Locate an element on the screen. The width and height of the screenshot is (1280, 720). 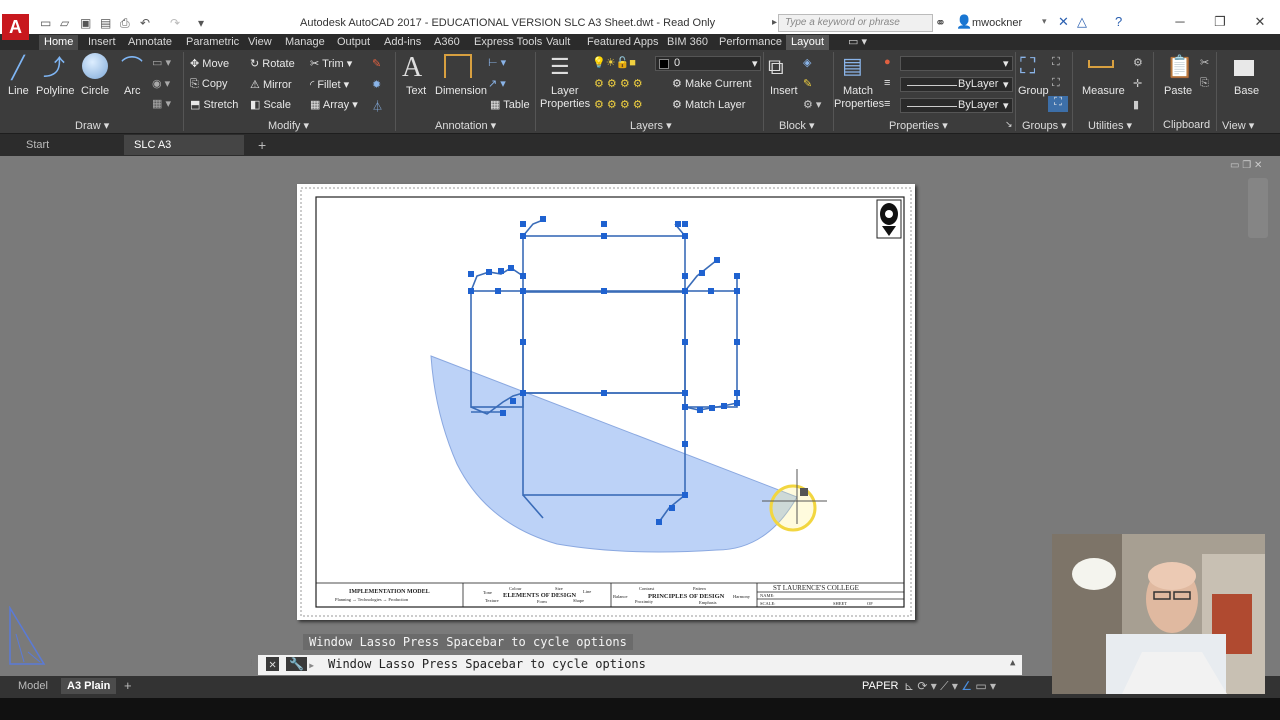
arc-button: Arc is located at coordinates (132, 91).